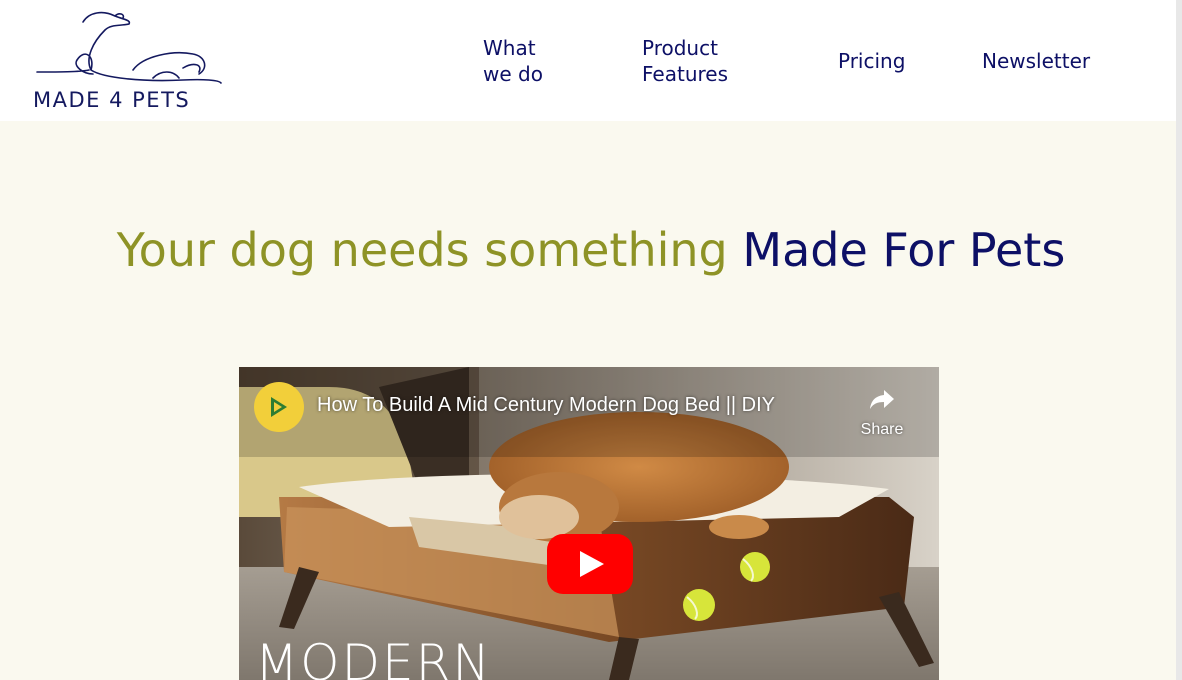 The width and height of the screenshot is (1182, 680). What do you see at coordinates (871, 61) in the screenshot?
I see `nav-pricing: Pricing` at bounding box center [871, 61].